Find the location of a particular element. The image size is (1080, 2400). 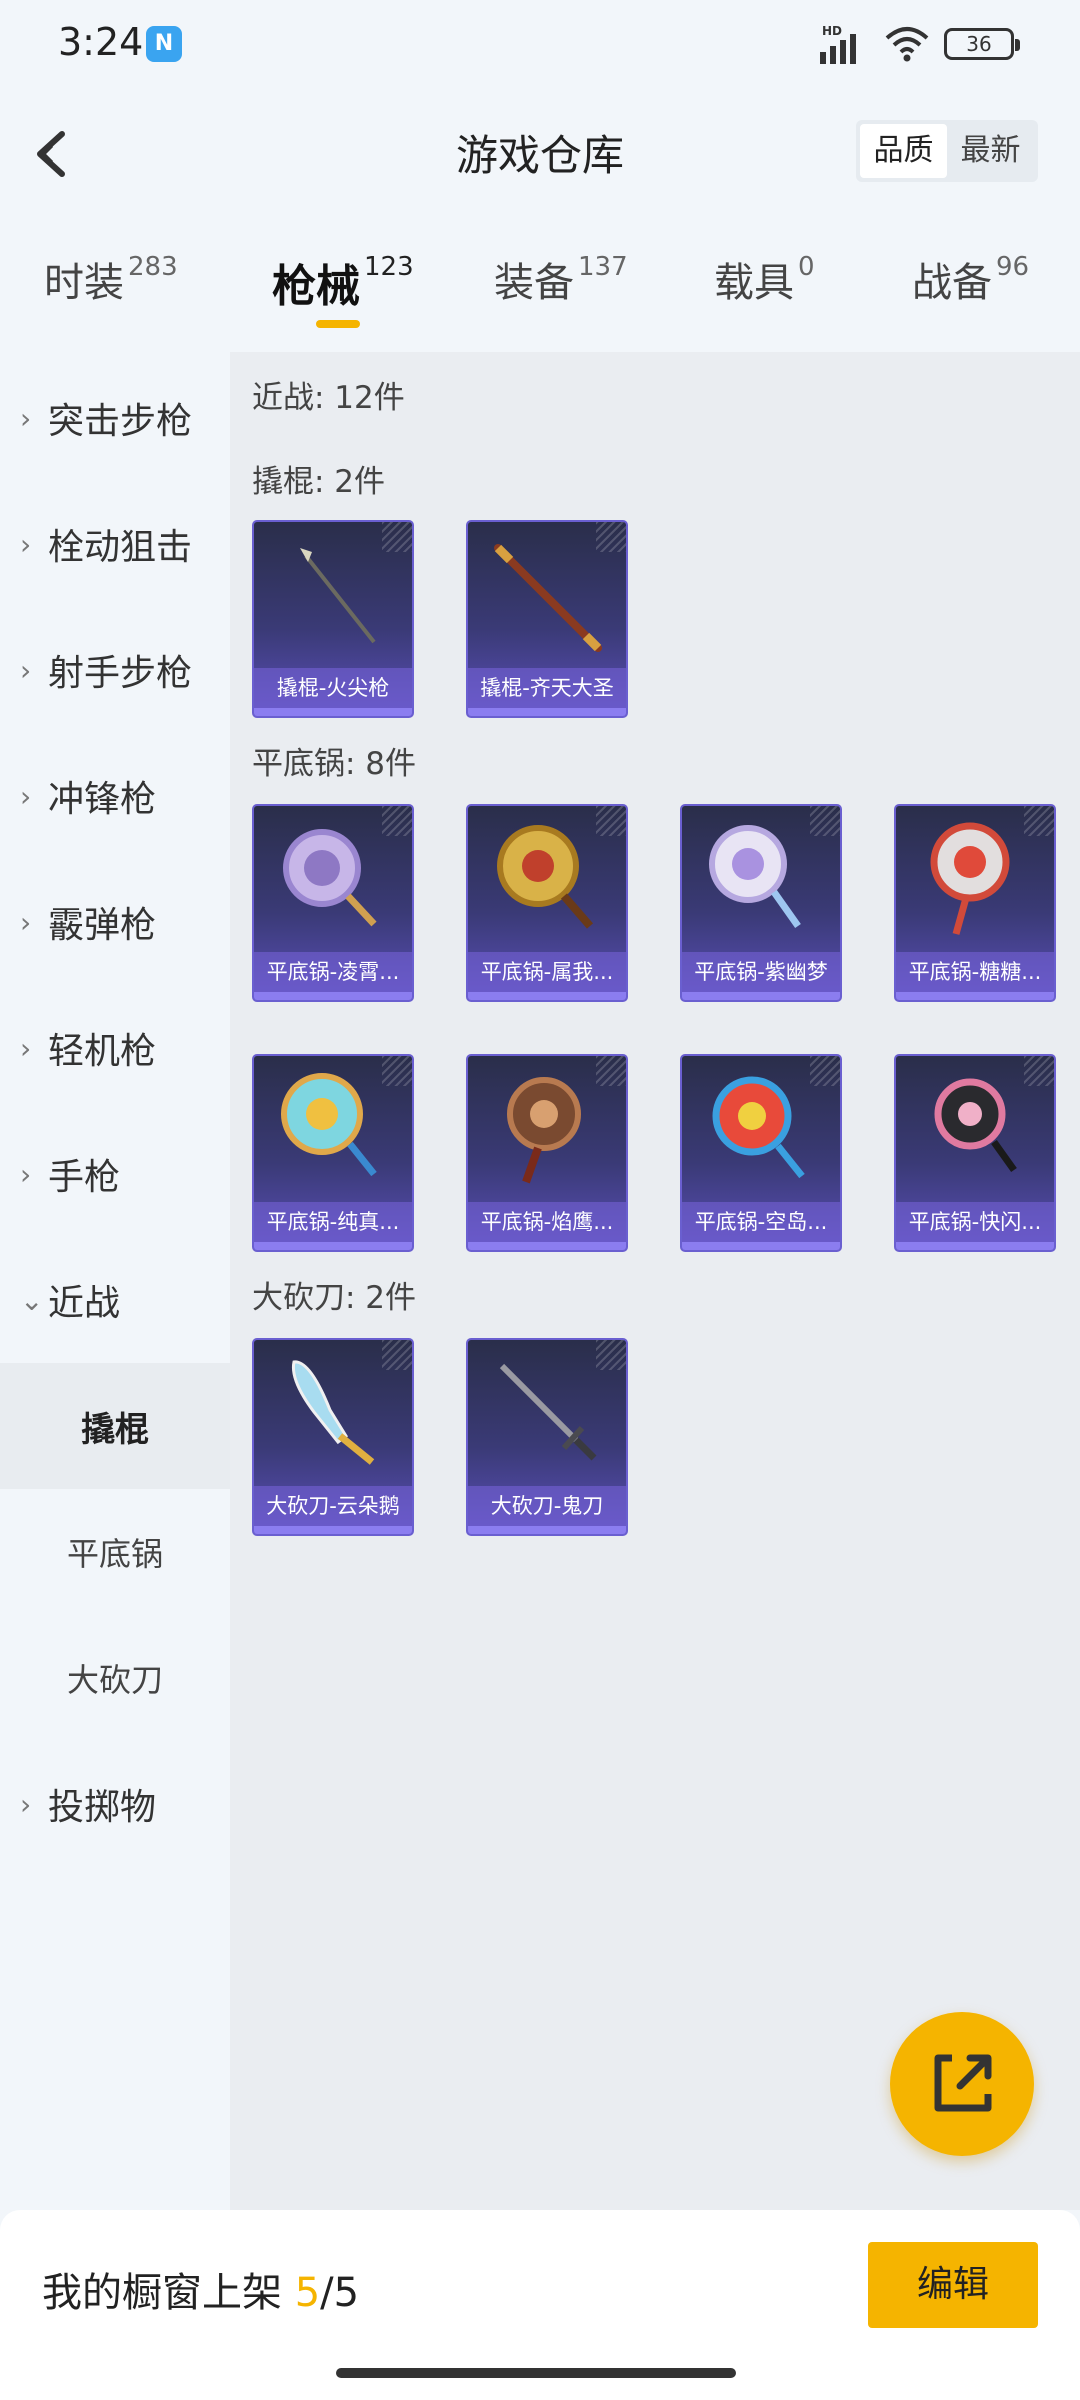

edit-button: 编辑 is located at coordinates (953, 2285).